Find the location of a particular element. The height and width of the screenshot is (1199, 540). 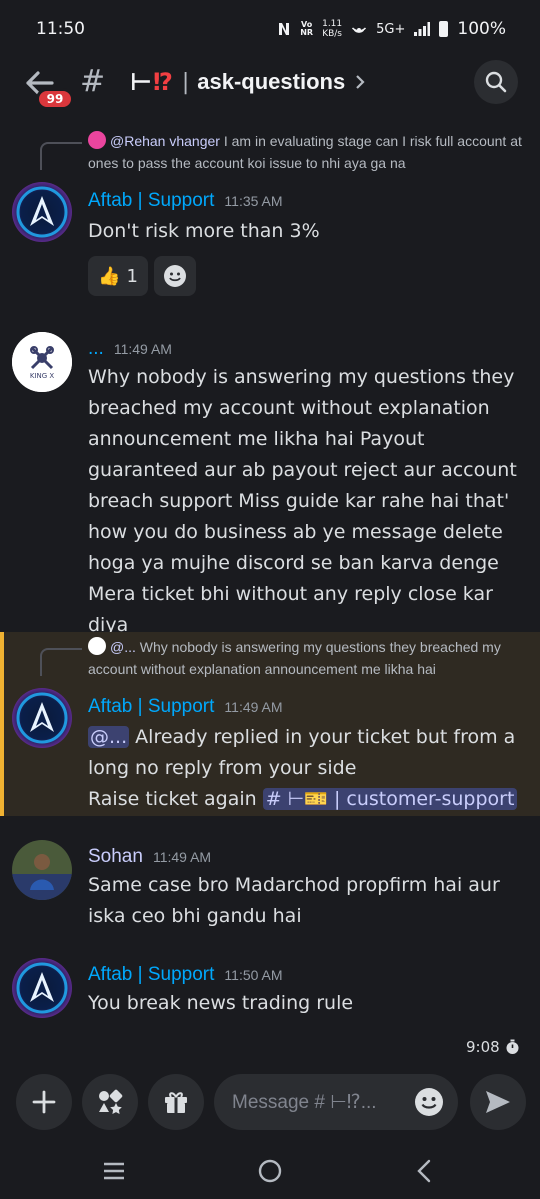

recents-button is located at coordinates (114, 1171).